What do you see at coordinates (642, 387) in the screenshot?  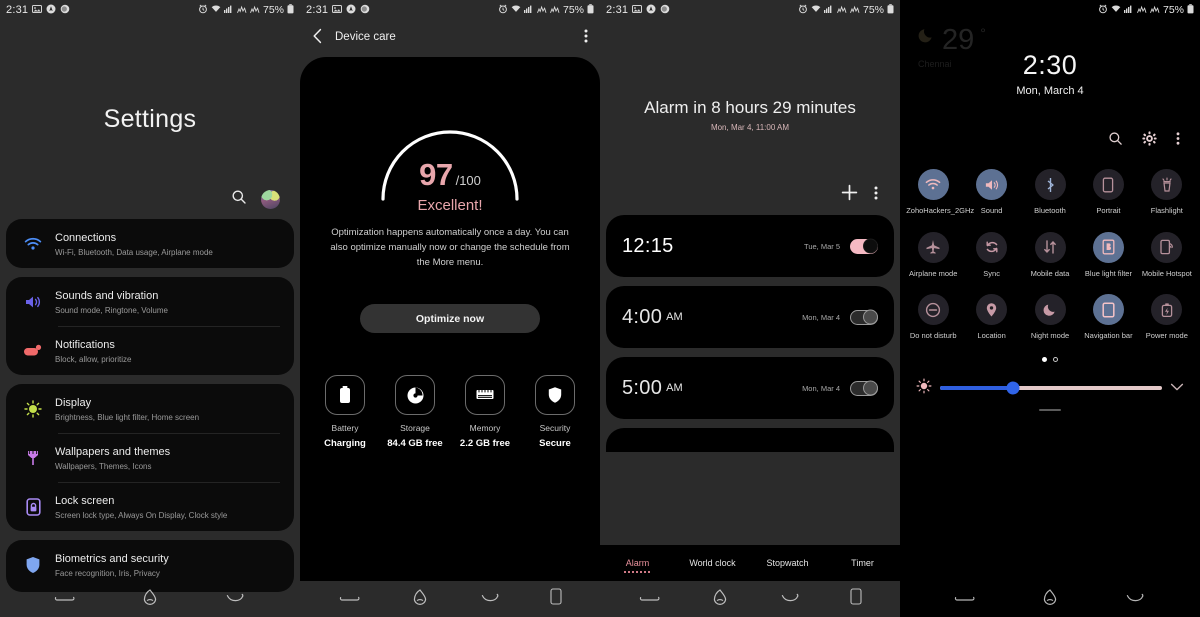 I see `alarm-time: 5:00` at bounding box center [642, 387].